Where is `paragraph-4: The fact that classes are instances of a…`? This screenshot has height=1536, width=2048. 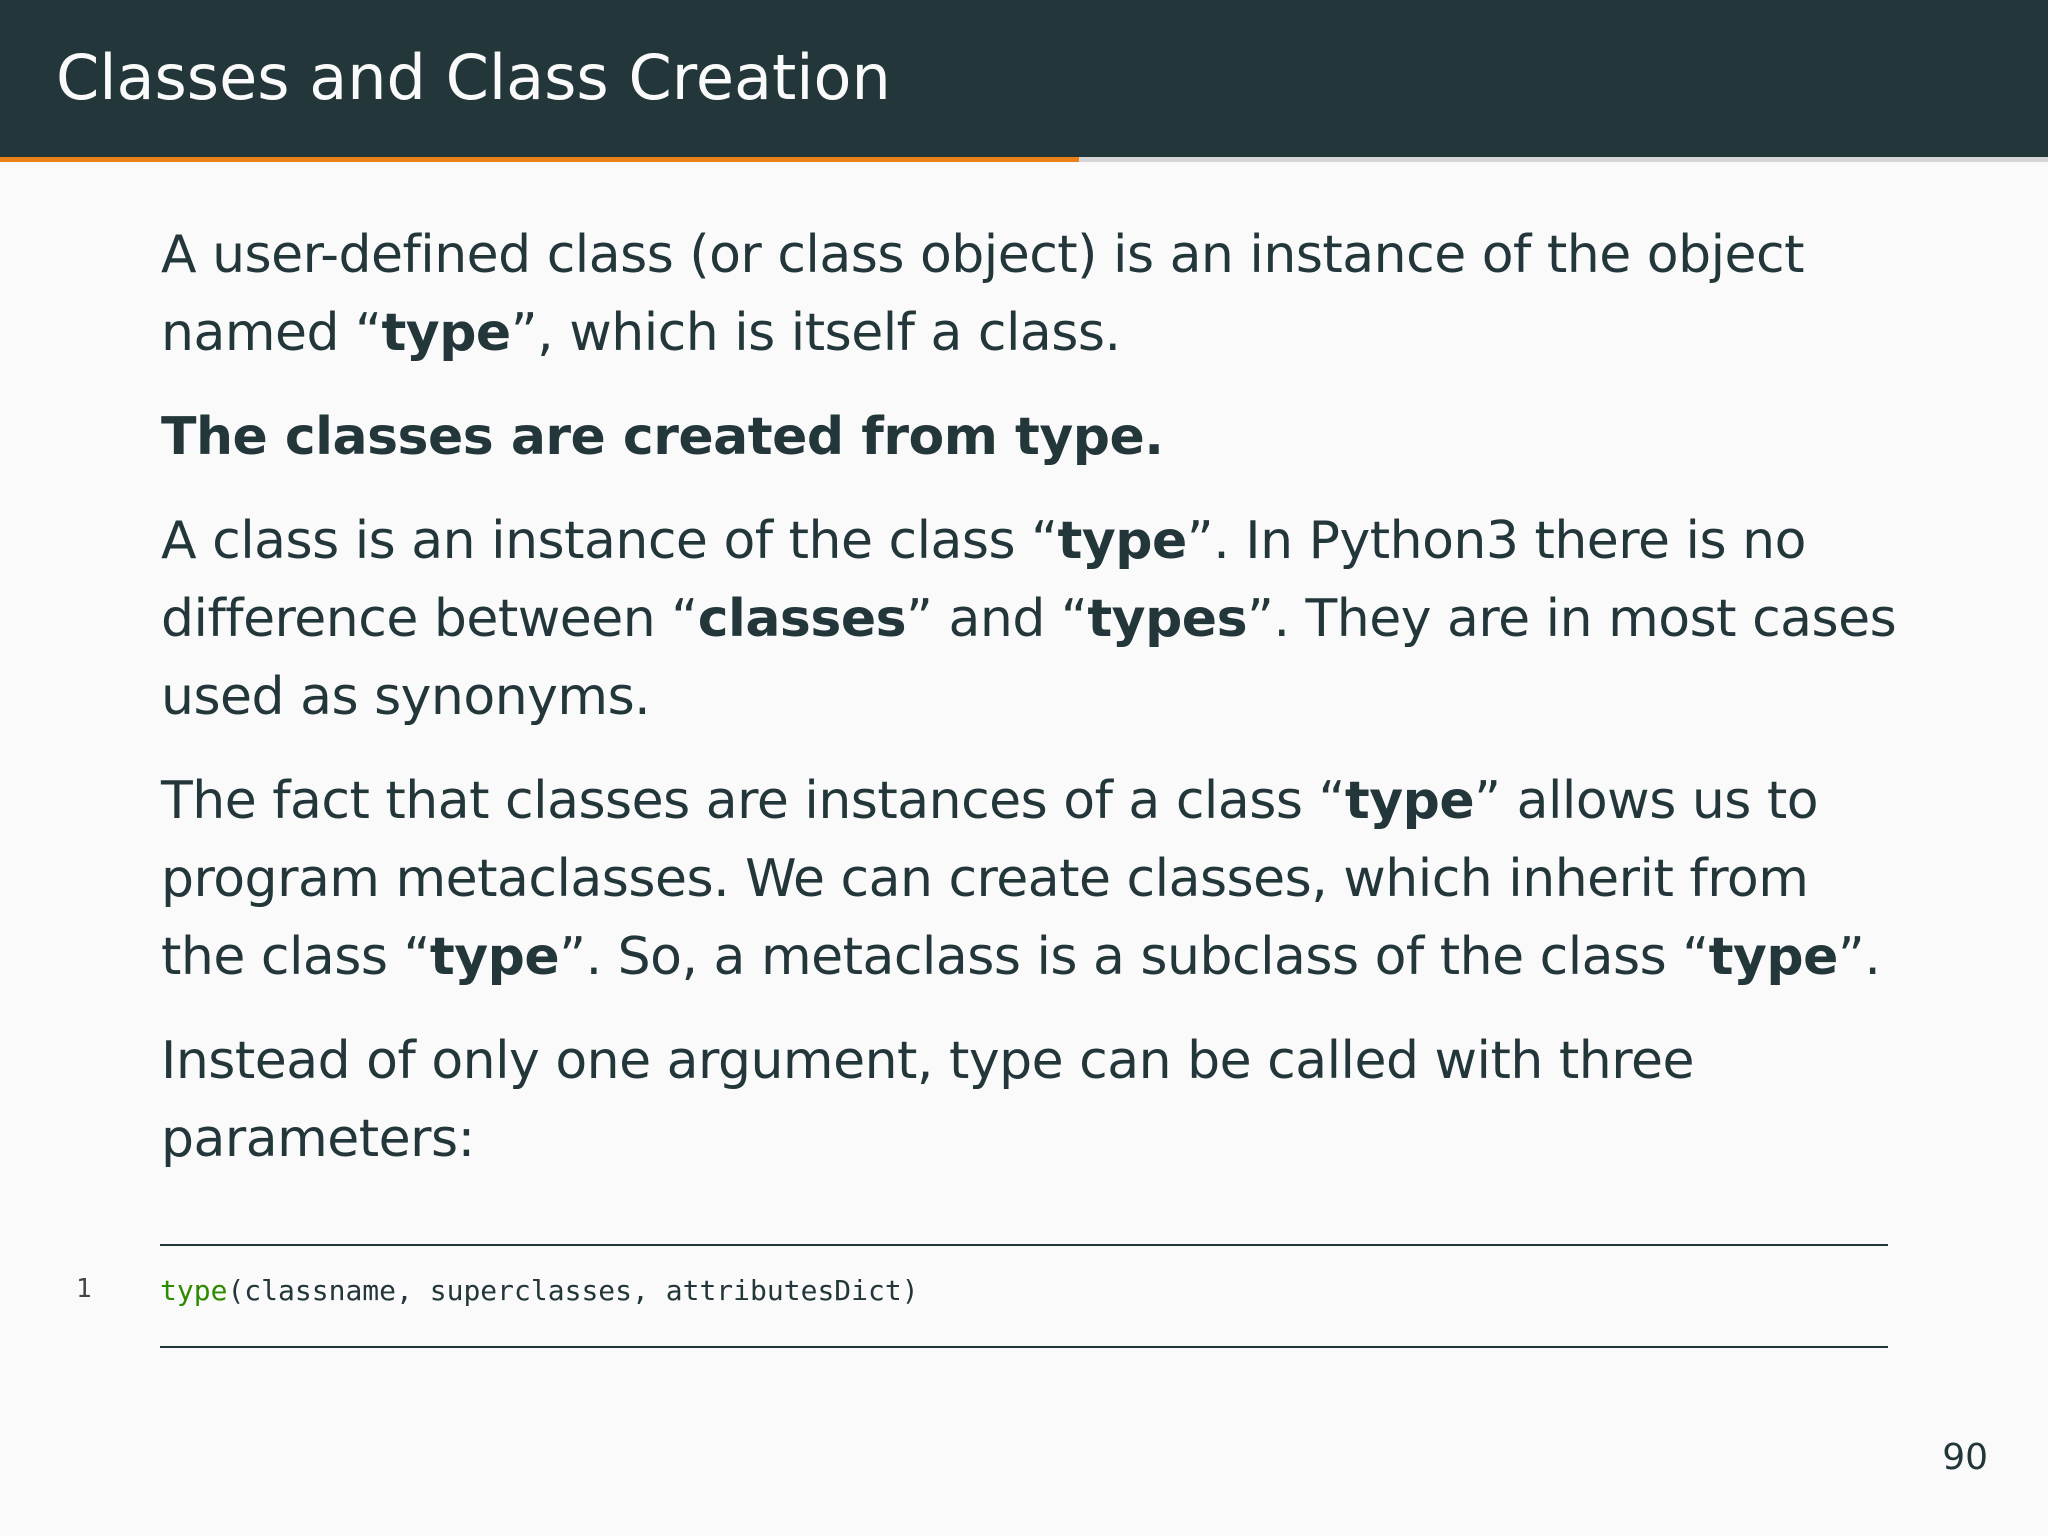 paragraph-4: The fact that classes are instances of a… is located at coordinates (1031, 879).